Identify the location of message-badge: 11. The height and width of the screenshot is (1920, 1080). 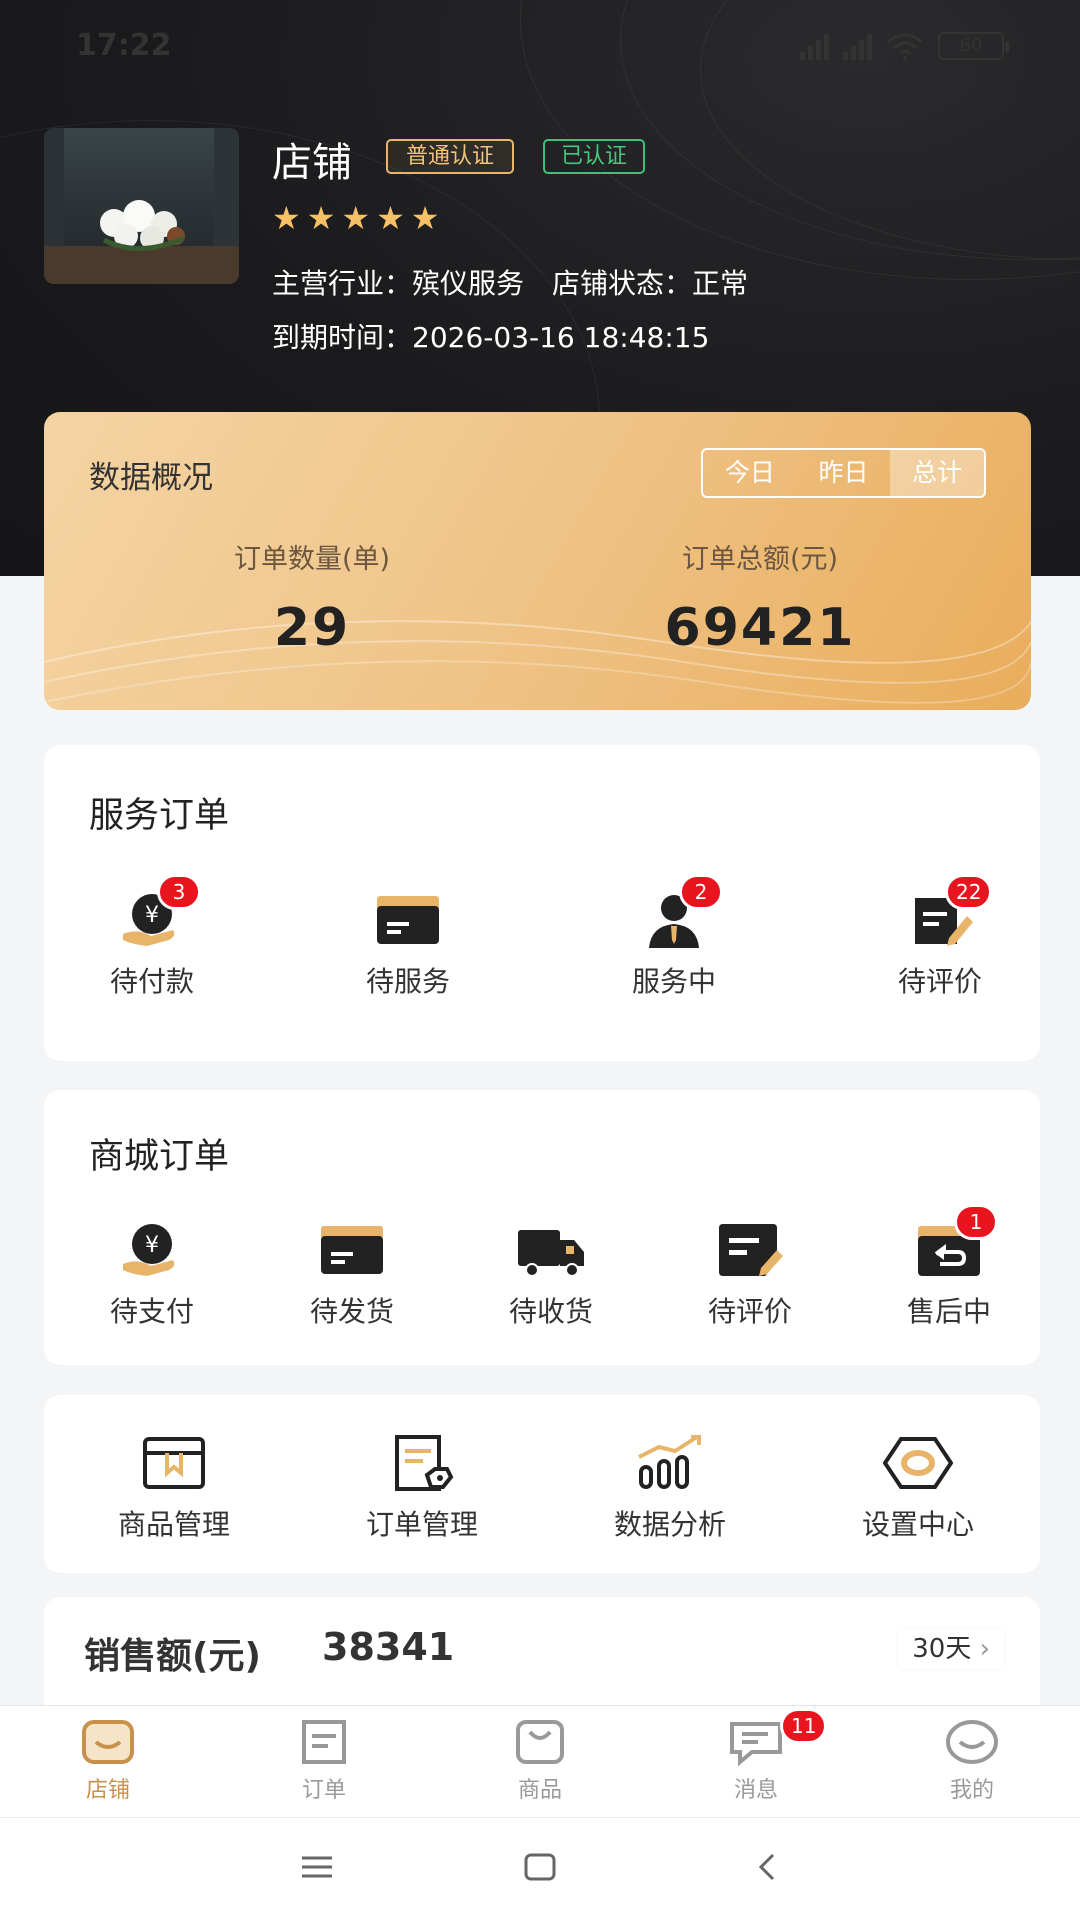
(804, 1726).